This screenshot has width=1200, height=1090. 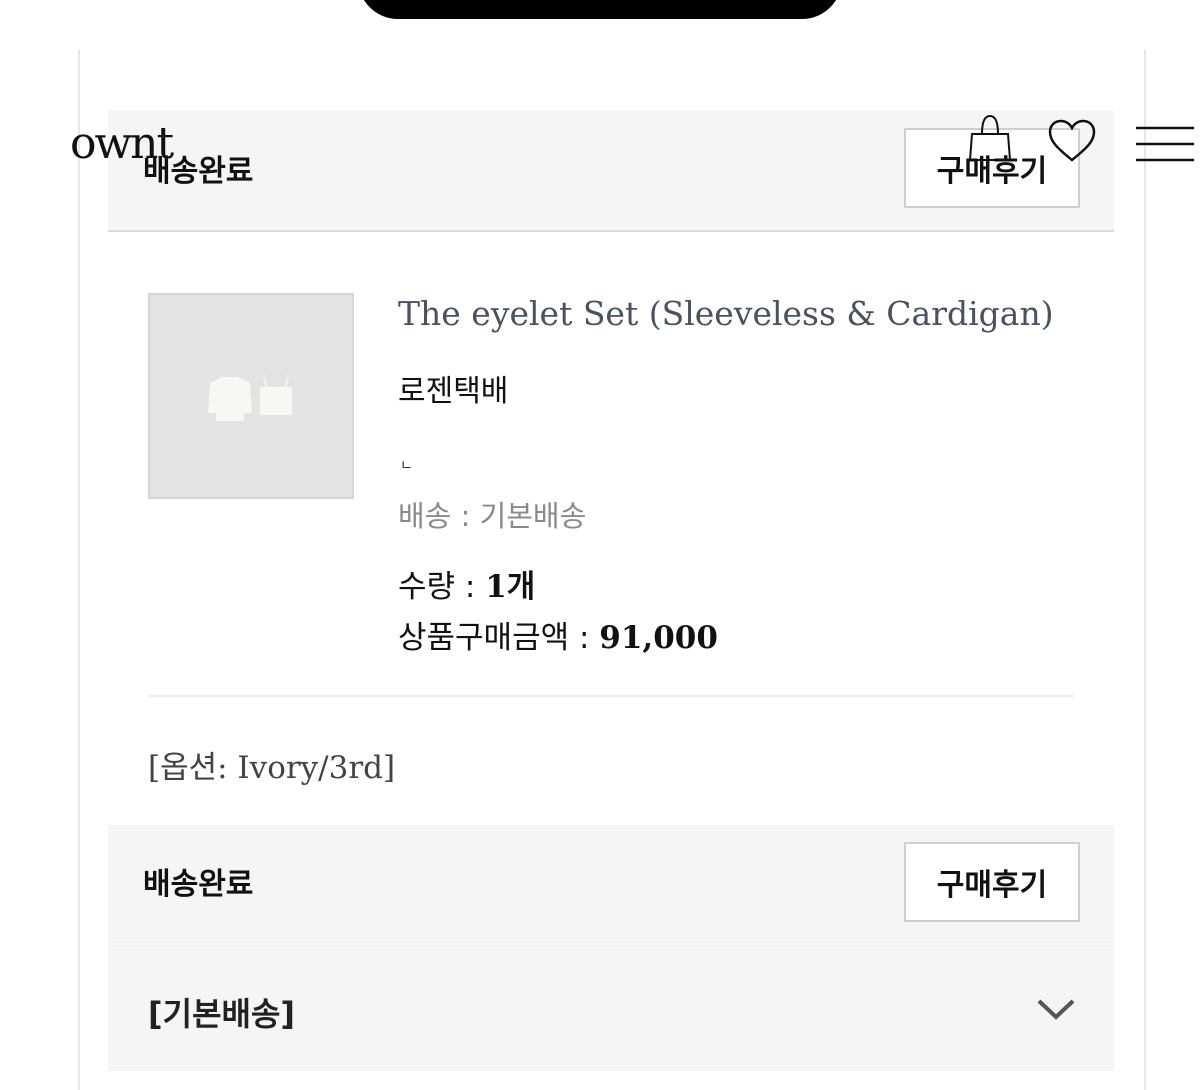 I want to click on hamburger-menu-icon, so click(x=1166, y=148).